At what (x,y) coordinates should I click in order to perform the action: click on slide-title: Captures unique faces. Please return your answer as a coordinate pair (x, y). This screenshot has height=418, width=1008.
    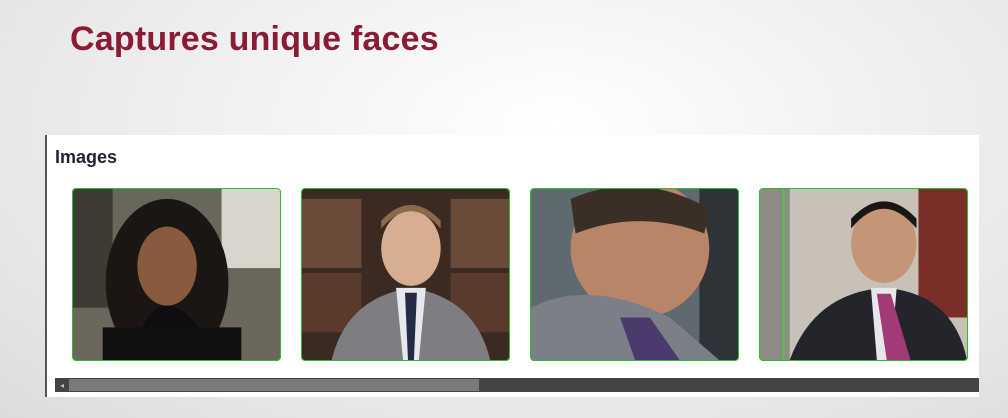
    Looking at the image, I should click on (254, 39).